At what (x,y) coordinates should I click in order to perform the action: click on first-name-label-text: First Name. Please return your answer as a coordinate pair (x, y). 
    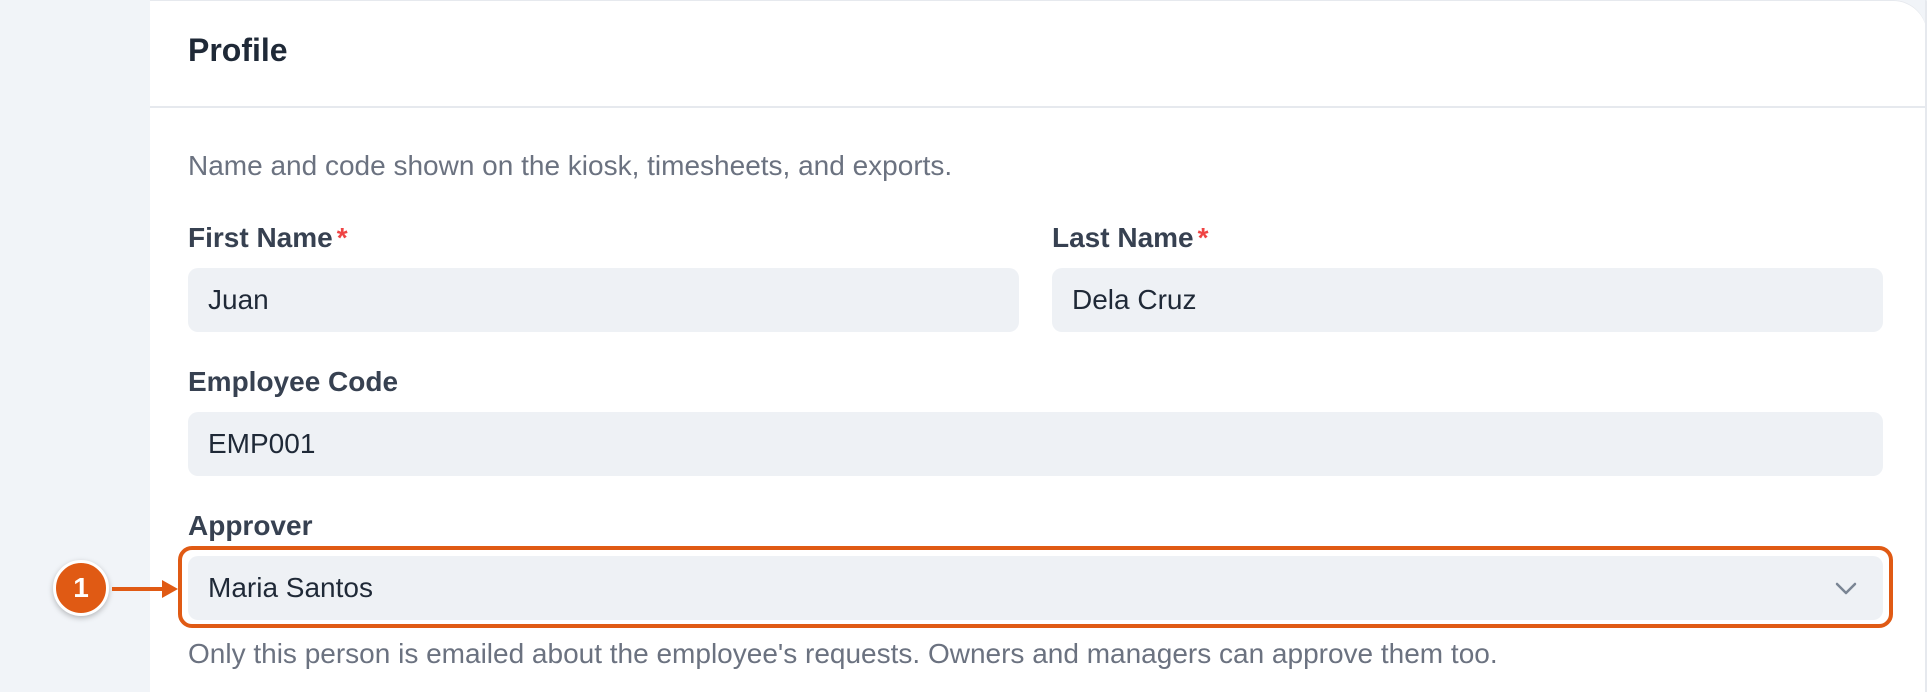
    Looking at the image, I should click on (260, 237).